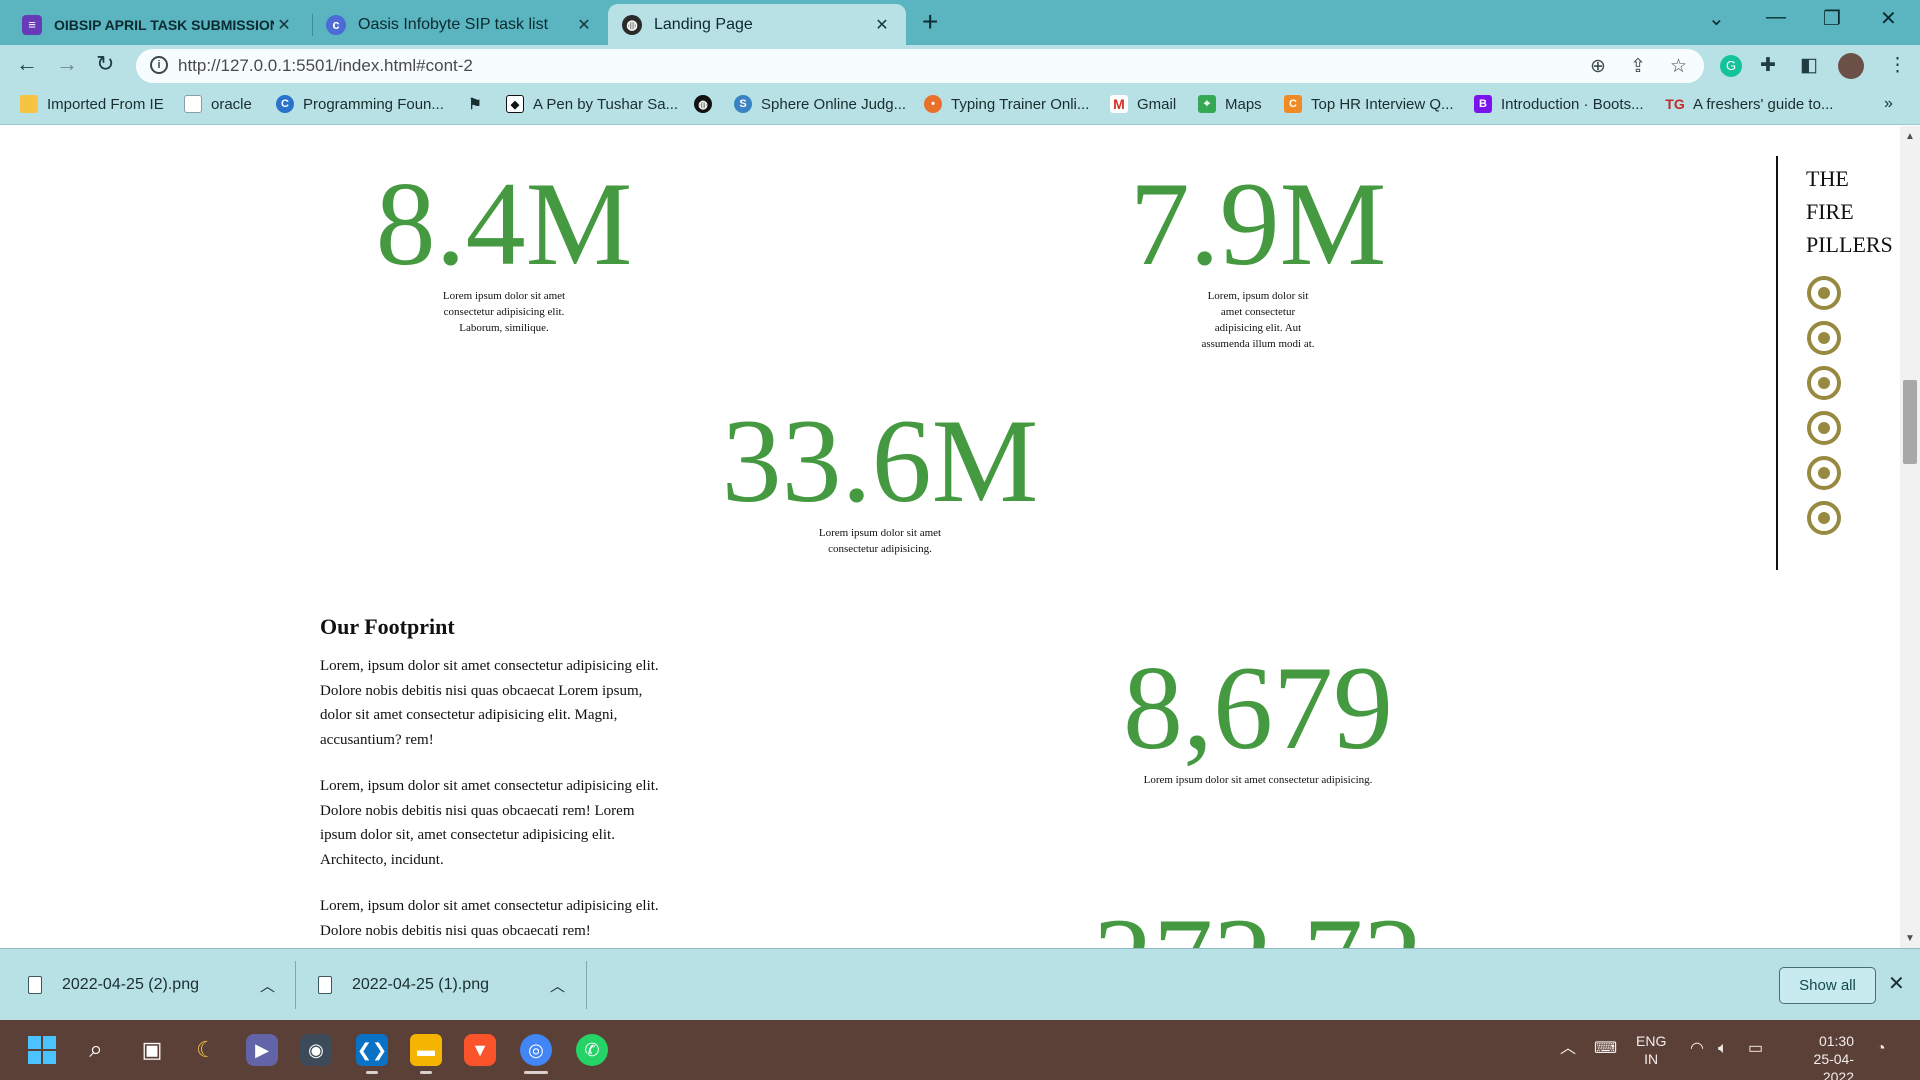 Image resolution: width=1920 pixels, height=1080 pixels. What do you see at coordinates (1716, 18) in the screenshot?
I see `tab-search-chevron-icon: ⌄` at bounding box center [1716, 18].